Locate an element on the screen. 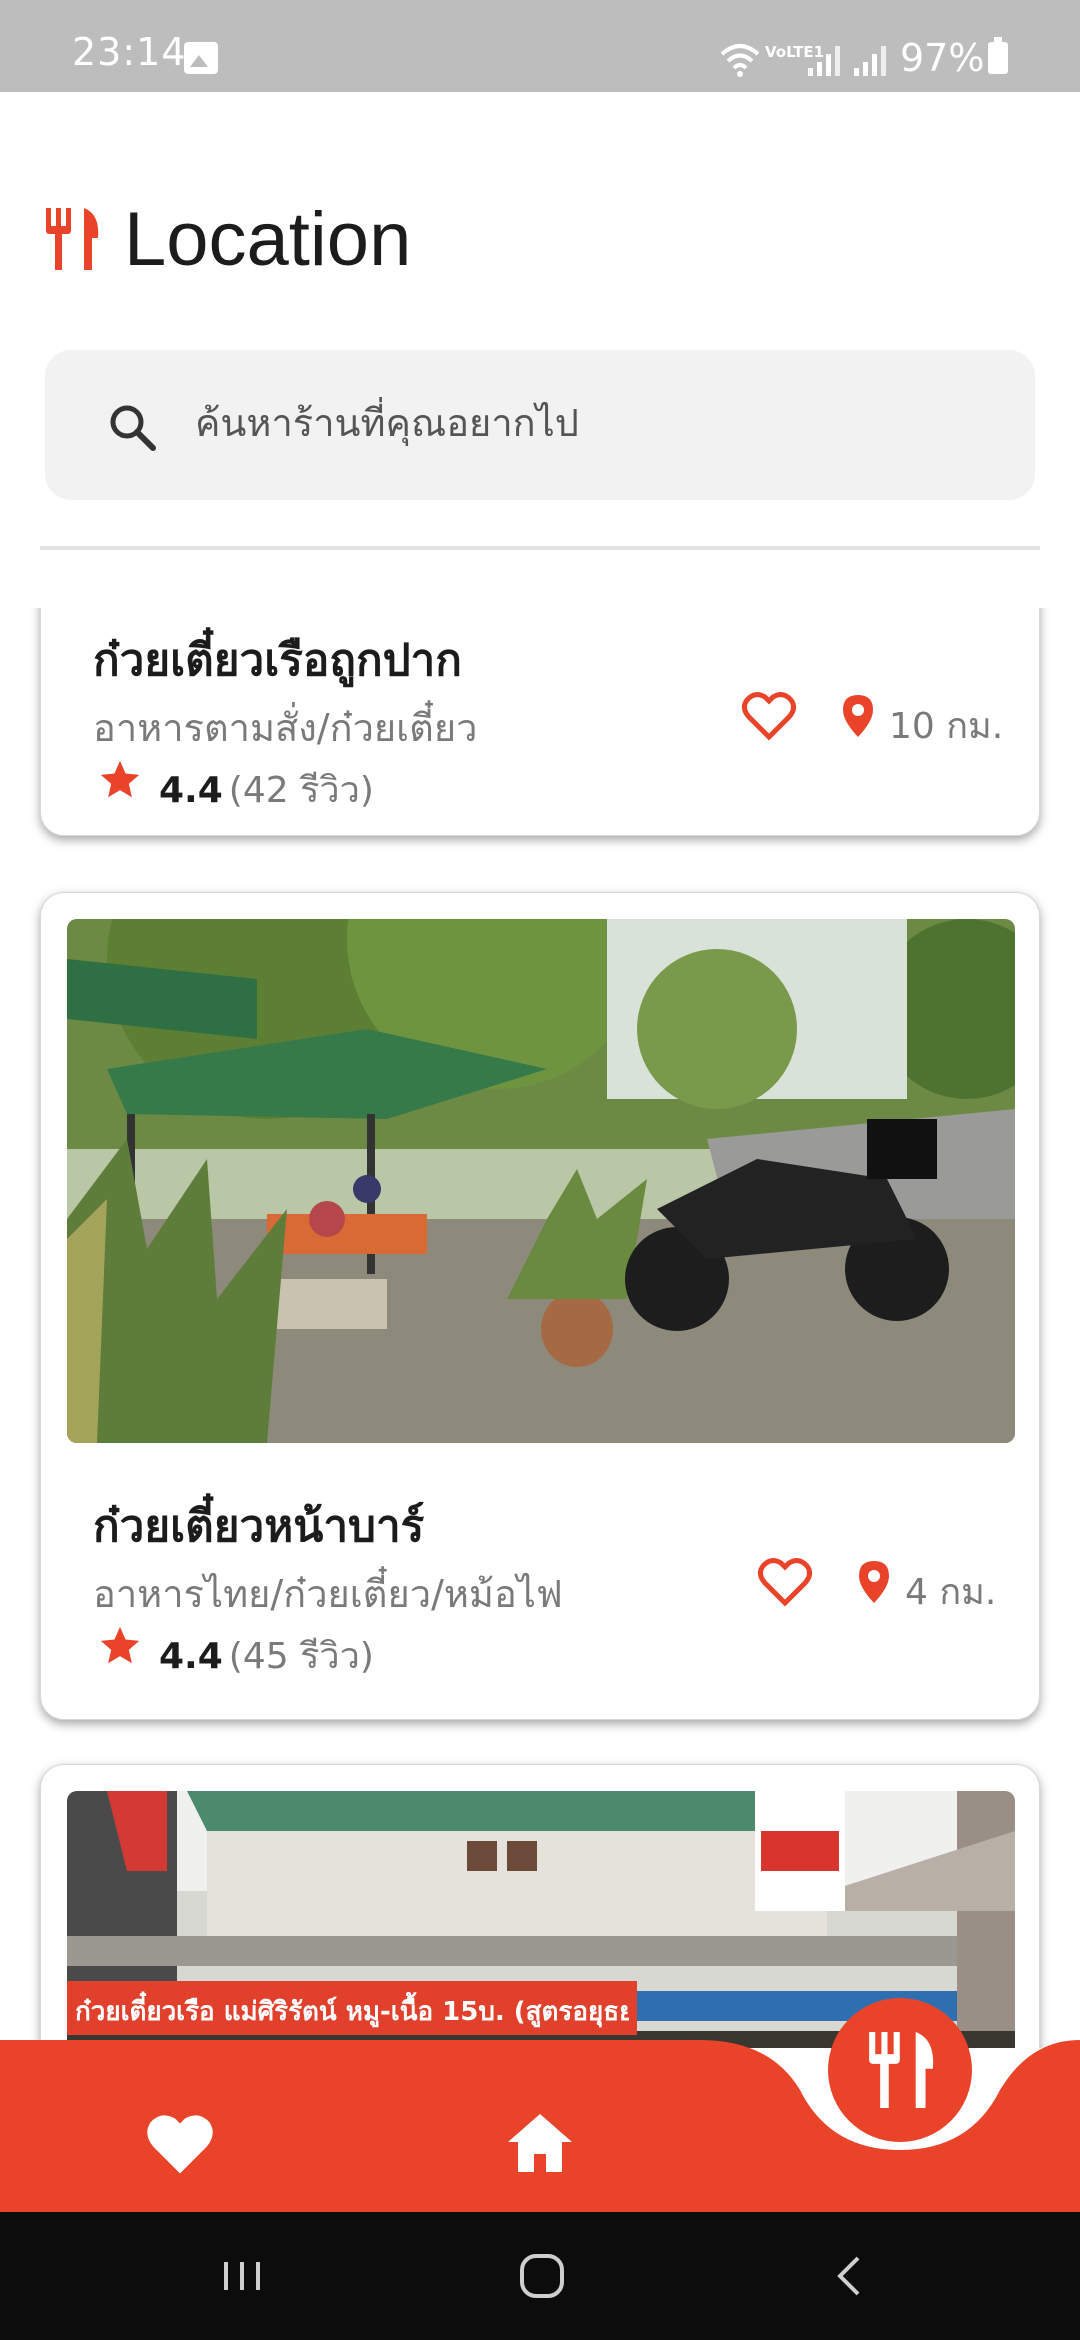 The image size is (1080, 2340). status-time: 23:14 is located at coordinates (129, 52).